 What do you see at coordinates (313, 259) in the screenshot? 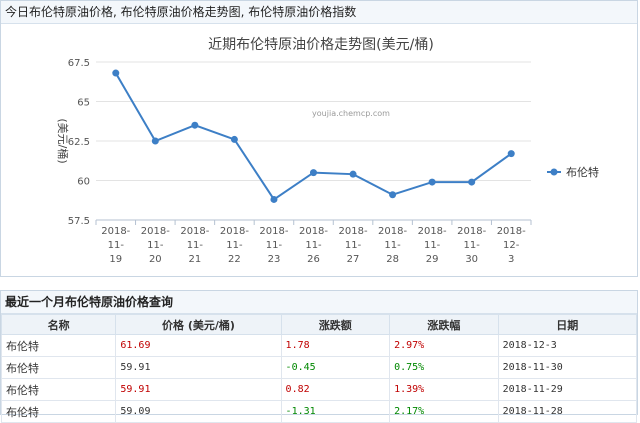
I see `x-tick-label: 26` at bounding box center [313, 259].